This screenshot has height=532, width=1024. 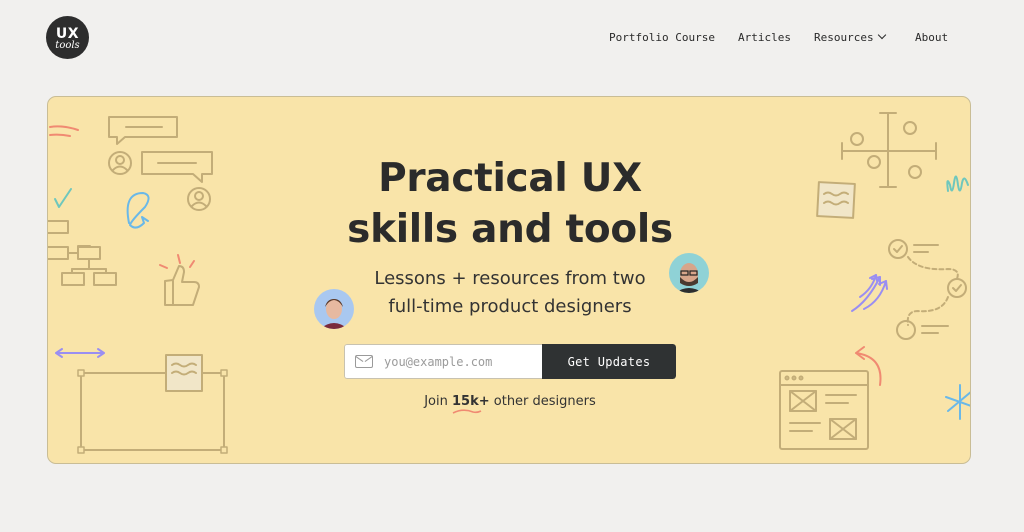 I want to click on join-suffix: other designers, so click(x=544, y=401).